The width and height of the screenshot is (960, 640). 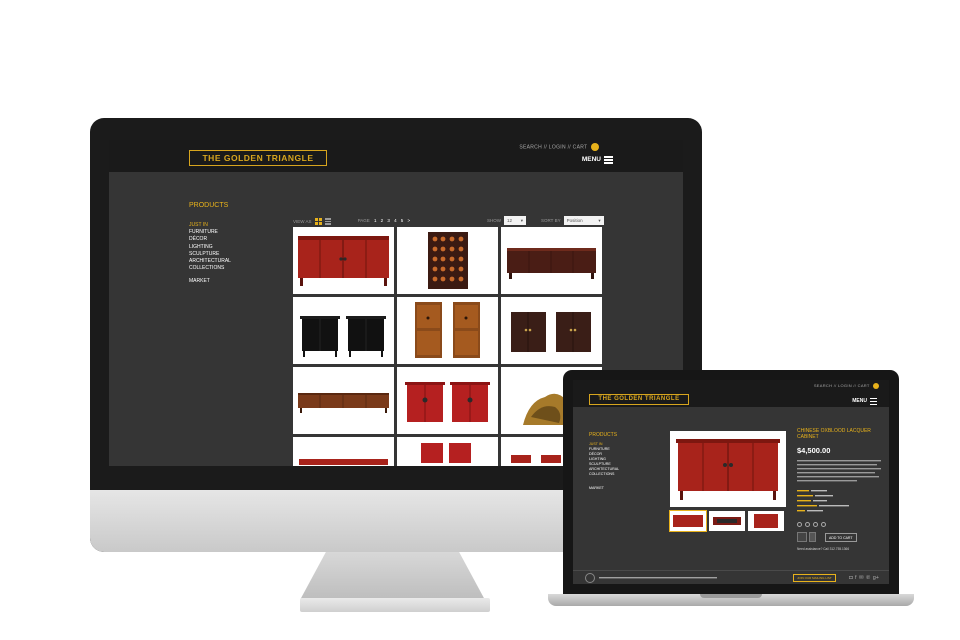 What do you see at coordinates (876, 578) in the screenshot?
I see `google-plus-icon: g+` at bounding box center [876, 578].